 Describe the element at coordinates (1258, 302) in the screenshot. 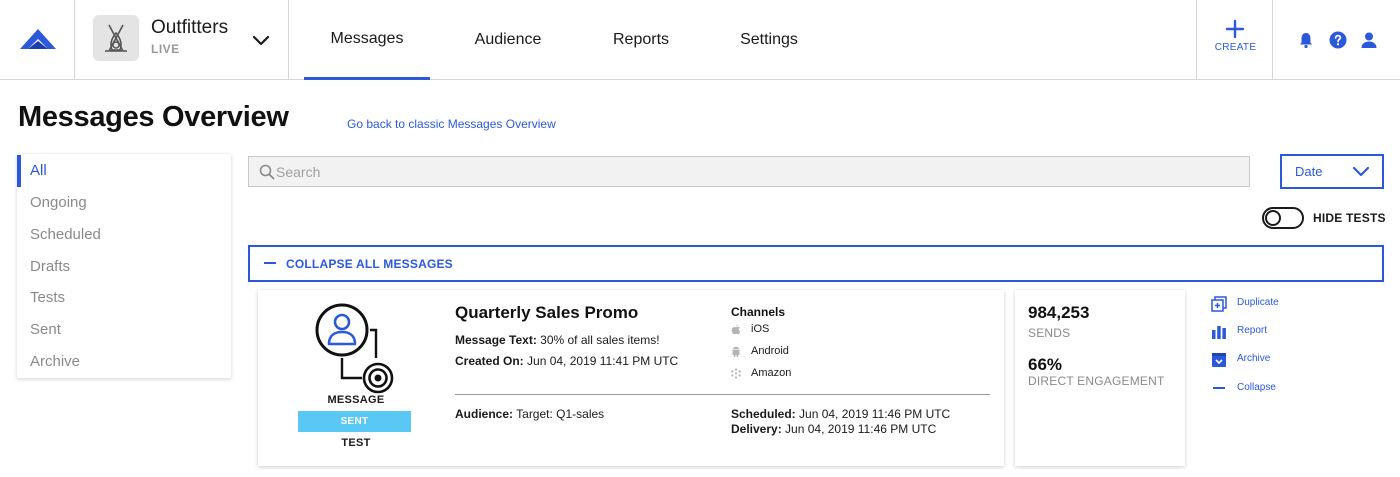

I see `duplicate-label: Duplicate` at that location.